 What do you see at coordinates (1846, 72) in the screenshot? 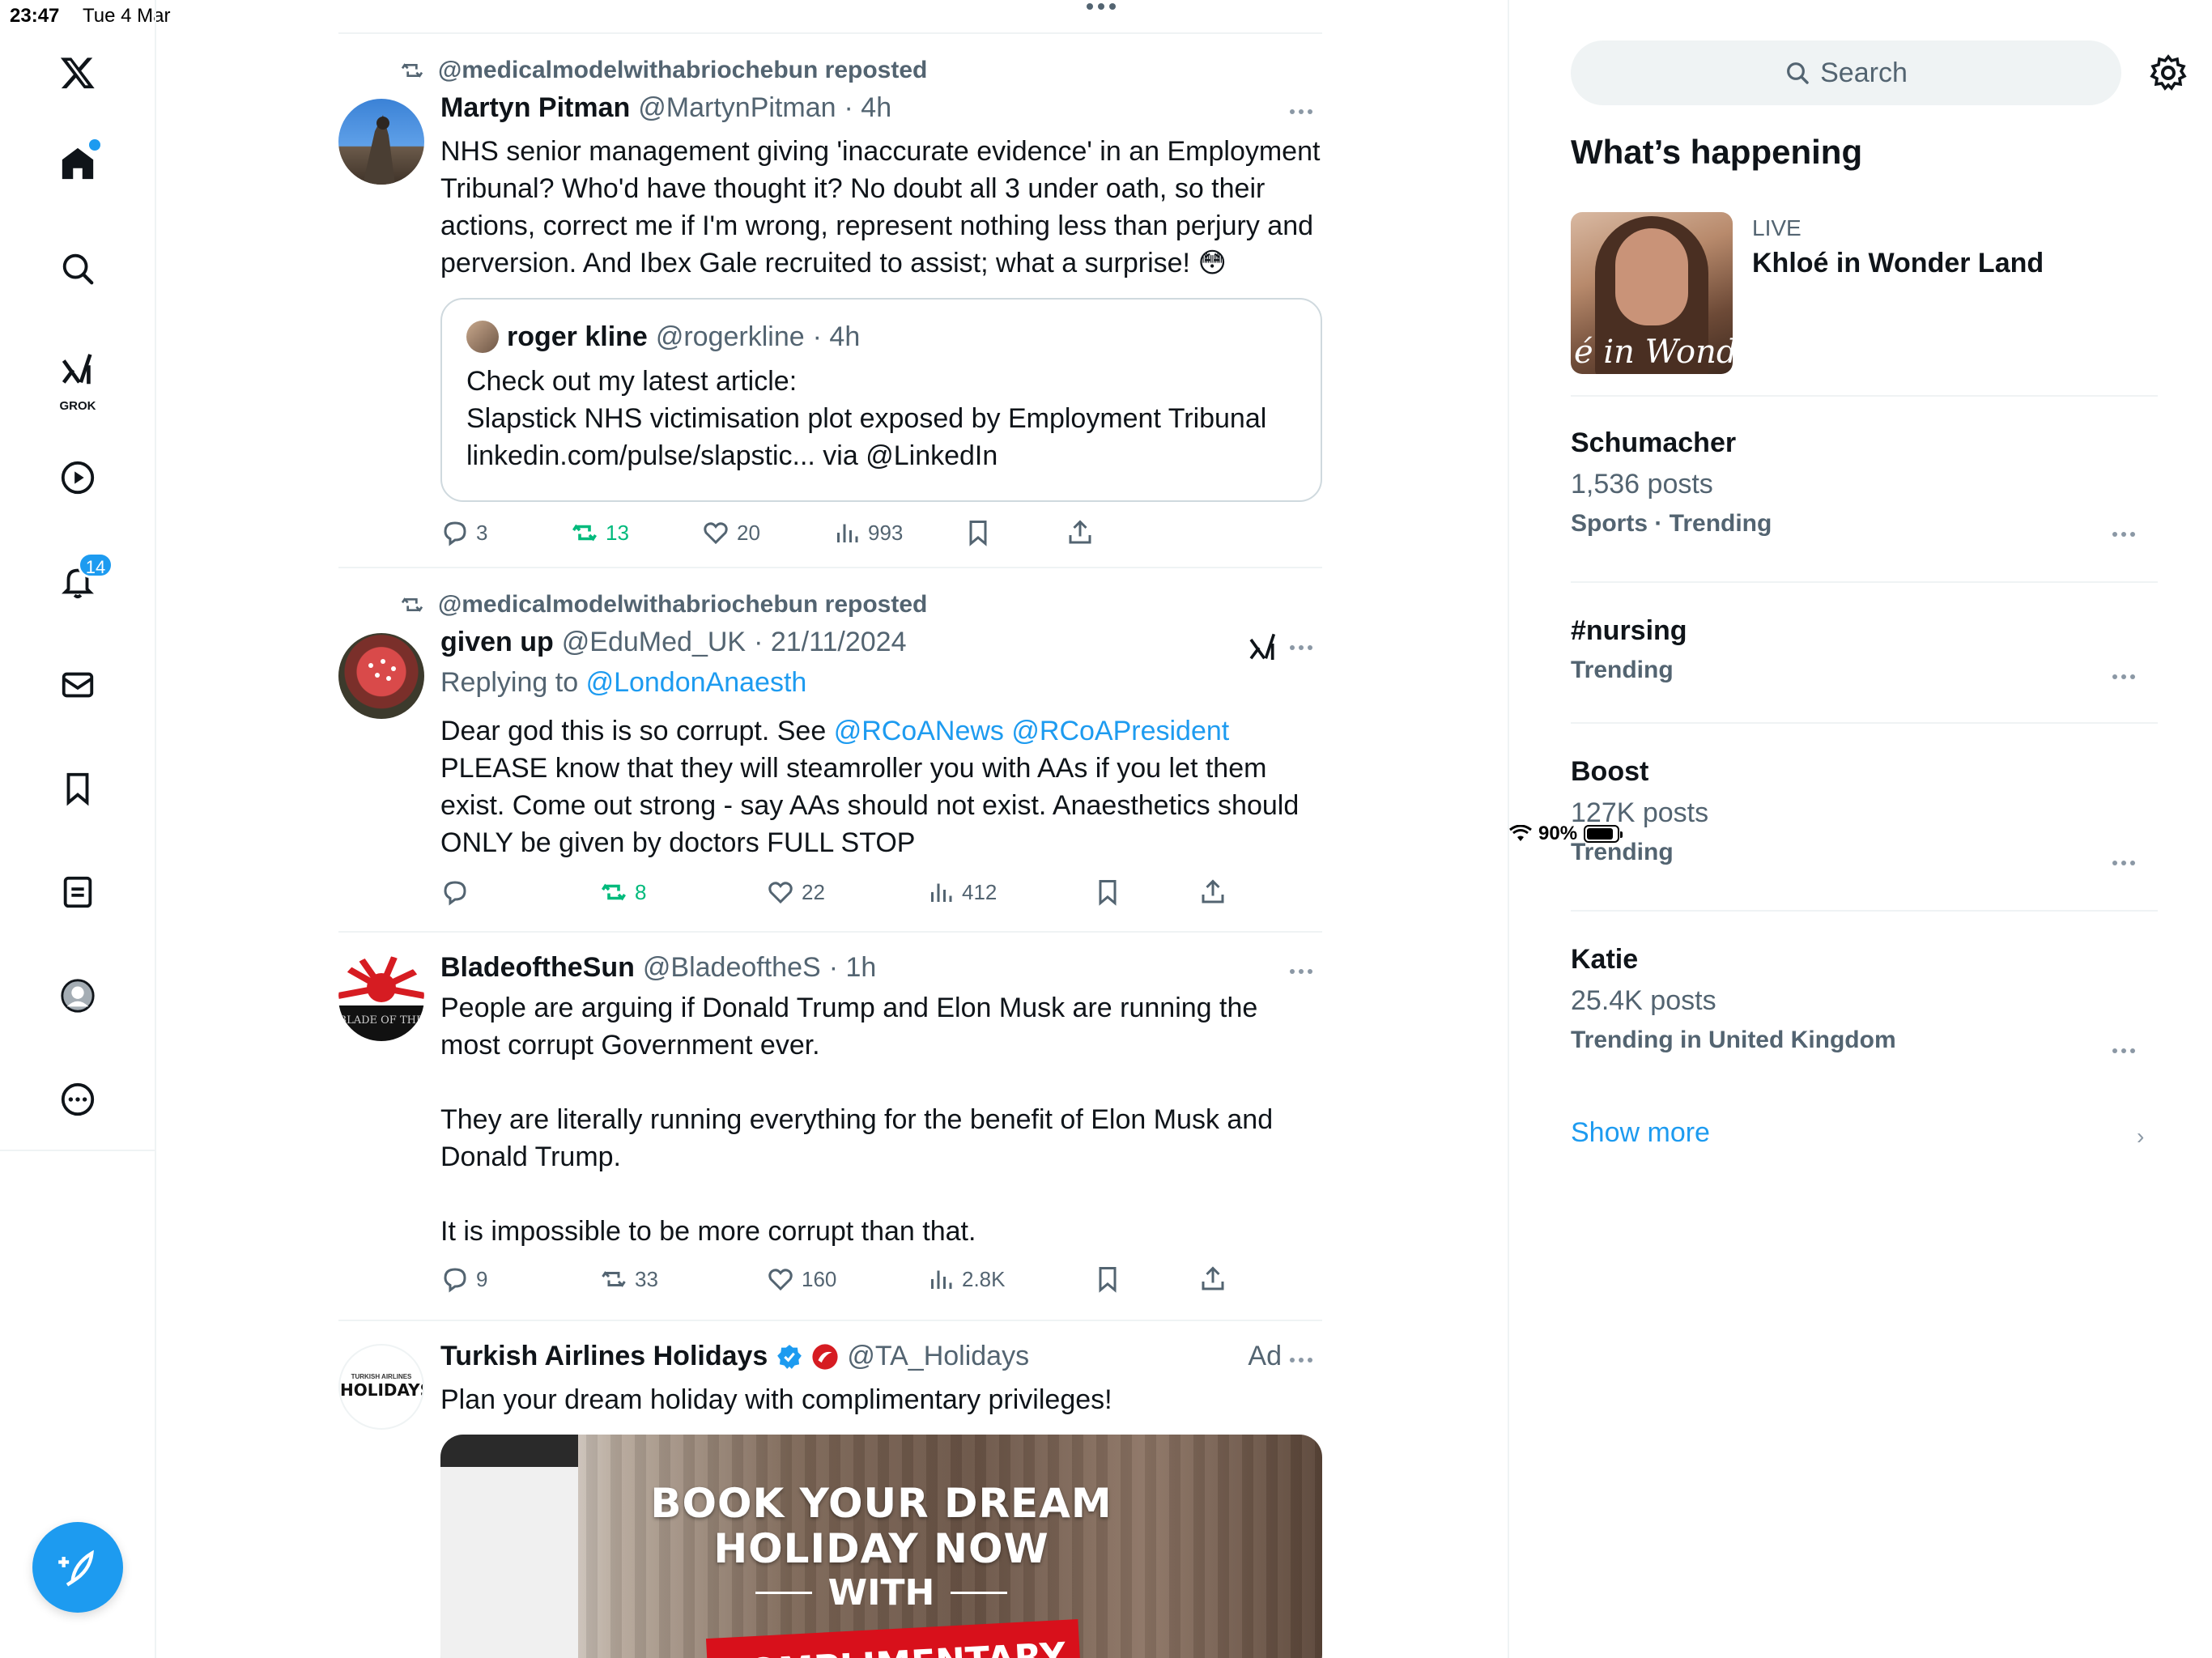
I see `search-input: Search` at bounding box center [1846, 72].